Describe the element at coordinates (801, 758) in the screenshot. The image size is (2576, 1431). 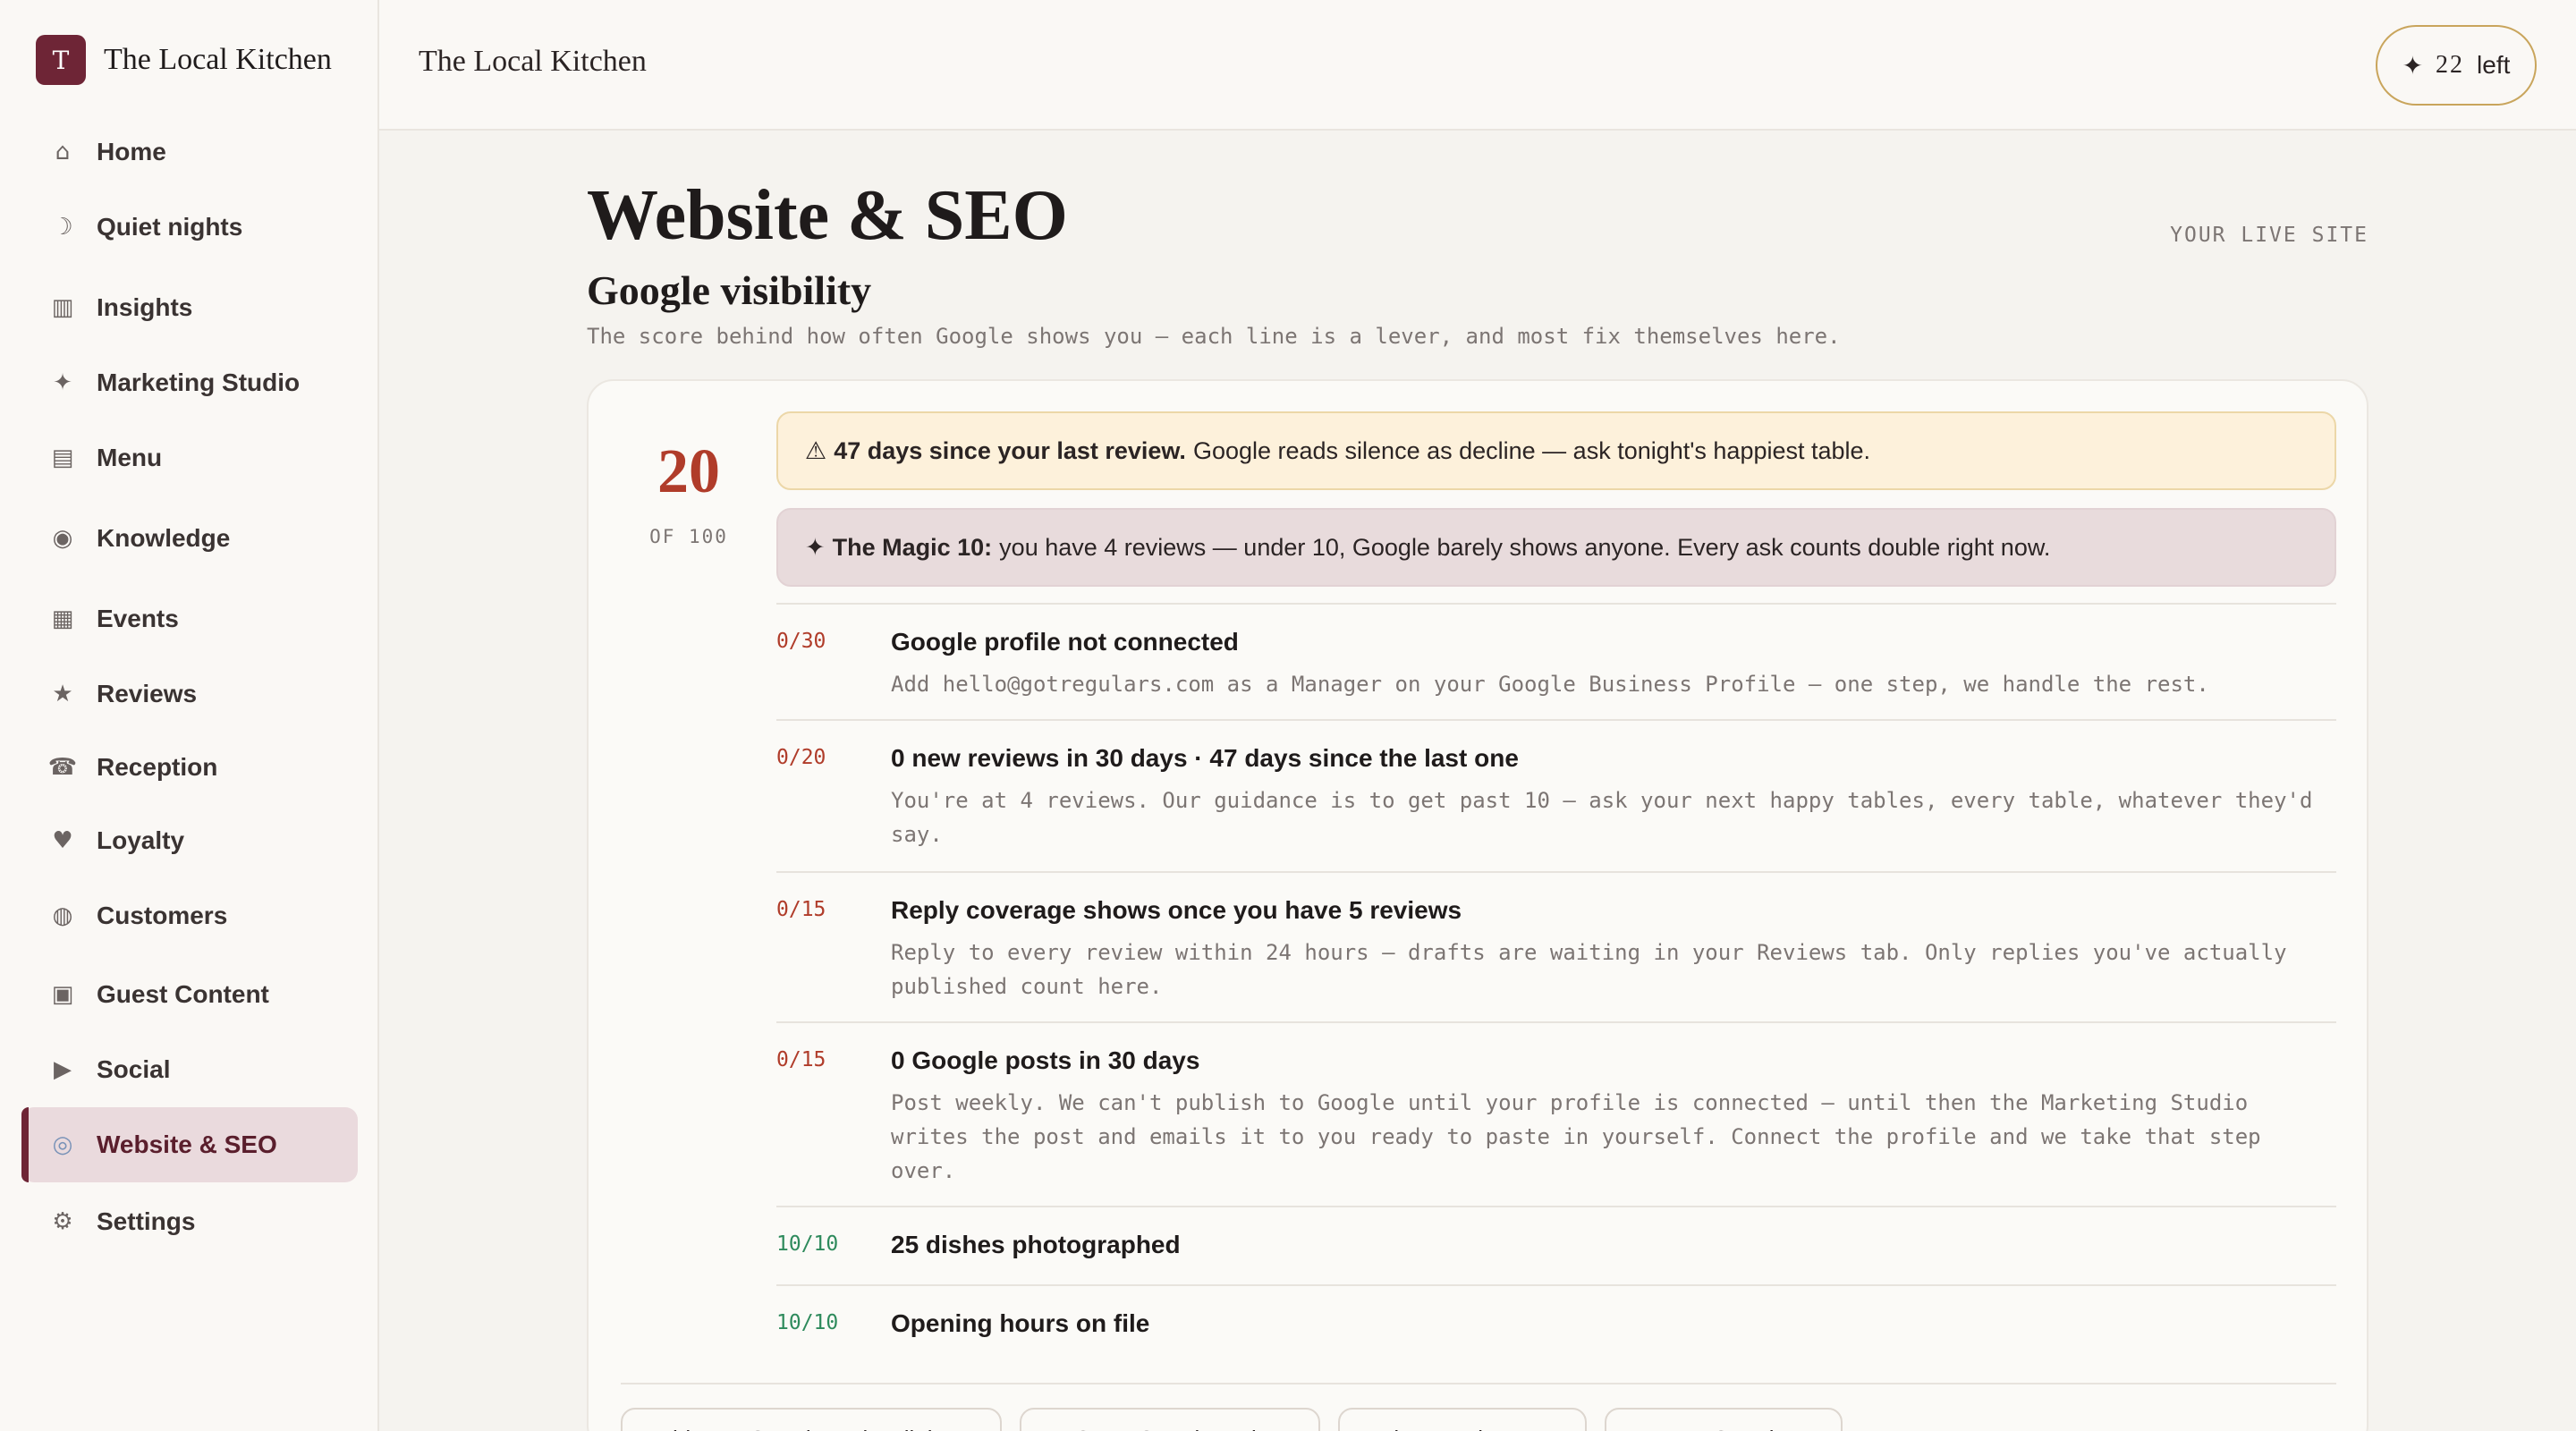
I see `row-points: 0/20` at that location.